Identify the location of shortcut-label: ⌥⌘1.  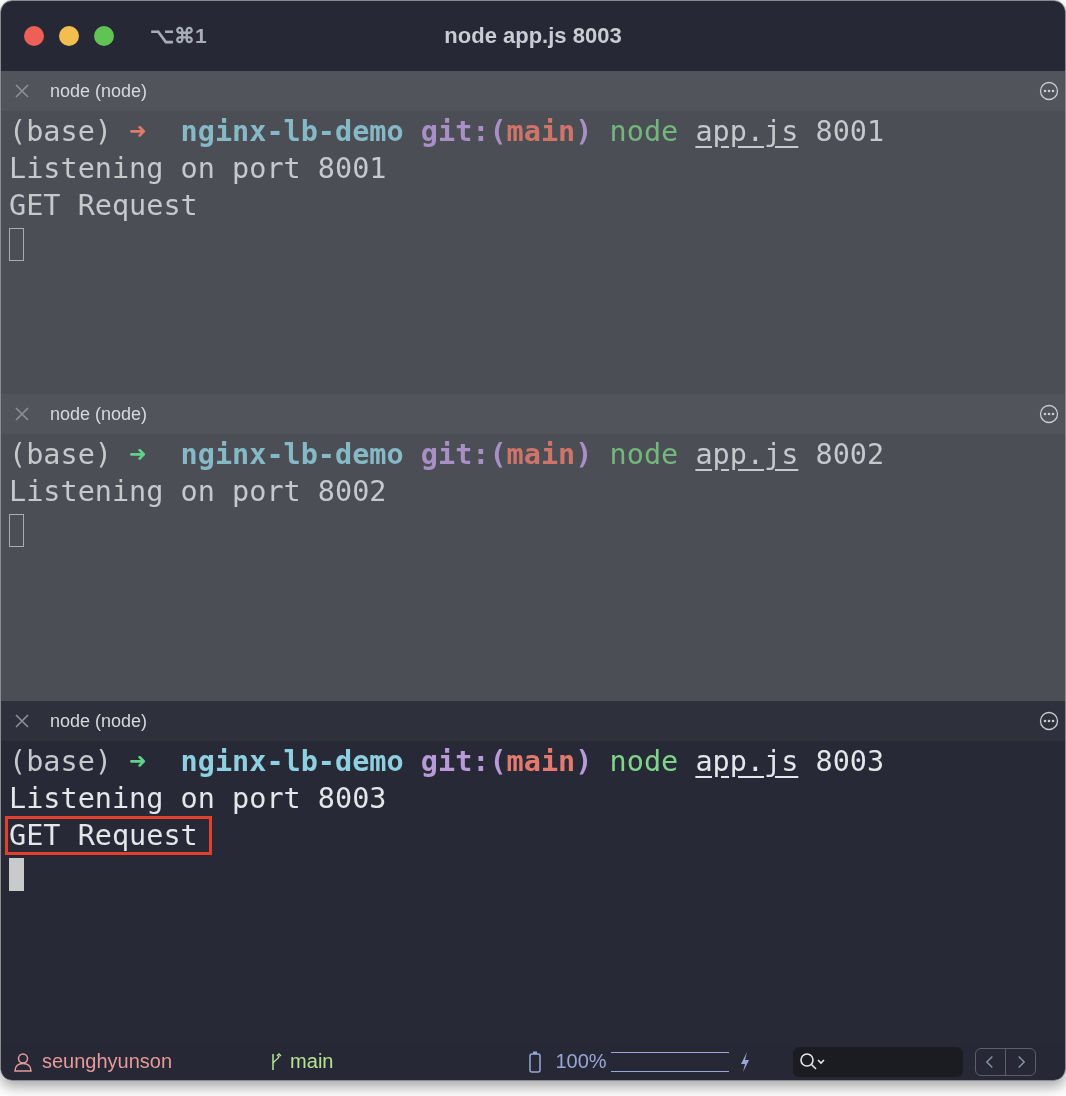
(178, 36).